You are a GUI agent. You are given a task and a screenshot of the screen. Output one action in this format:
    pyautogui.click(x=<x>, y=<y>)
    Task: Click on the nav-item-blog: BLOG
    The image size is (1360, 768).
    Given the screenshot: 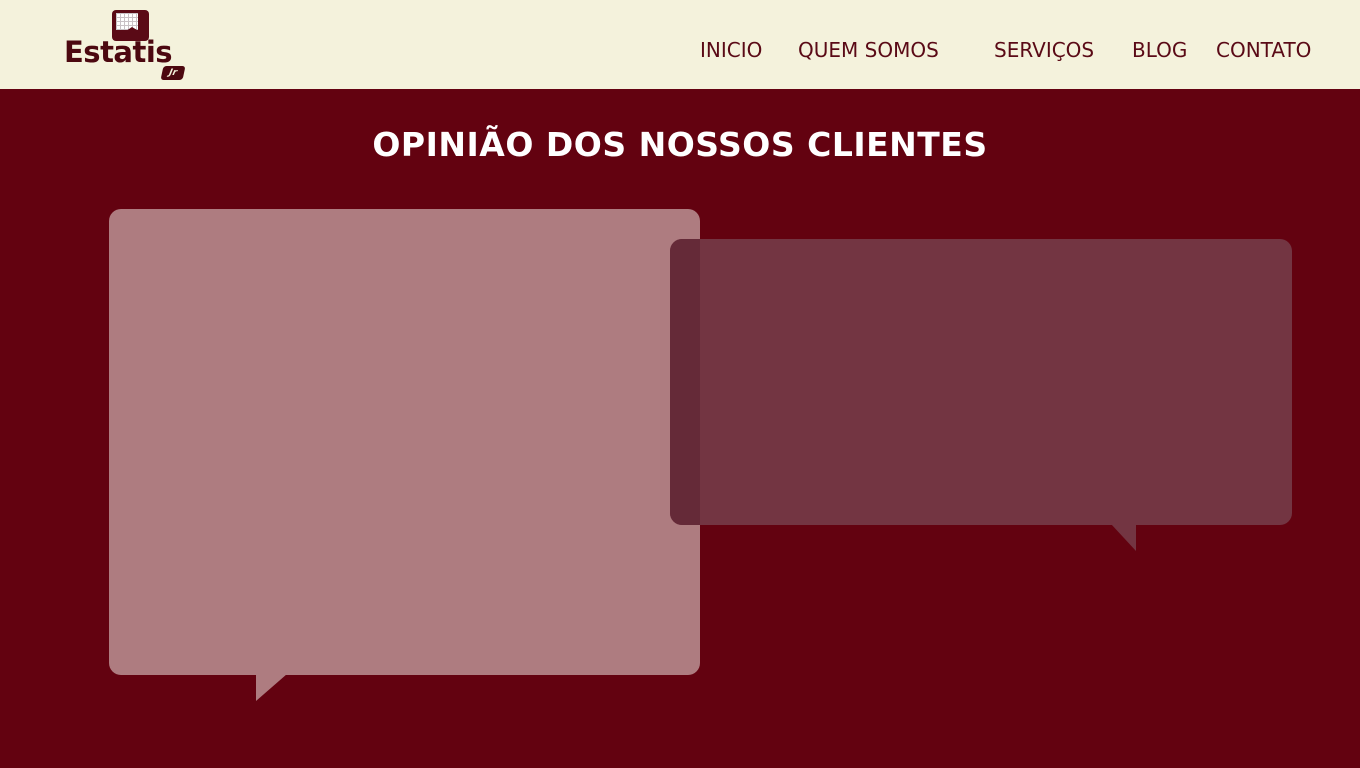 What is the action you would take?
    pyautogui.click(x=1159, y=50)
    